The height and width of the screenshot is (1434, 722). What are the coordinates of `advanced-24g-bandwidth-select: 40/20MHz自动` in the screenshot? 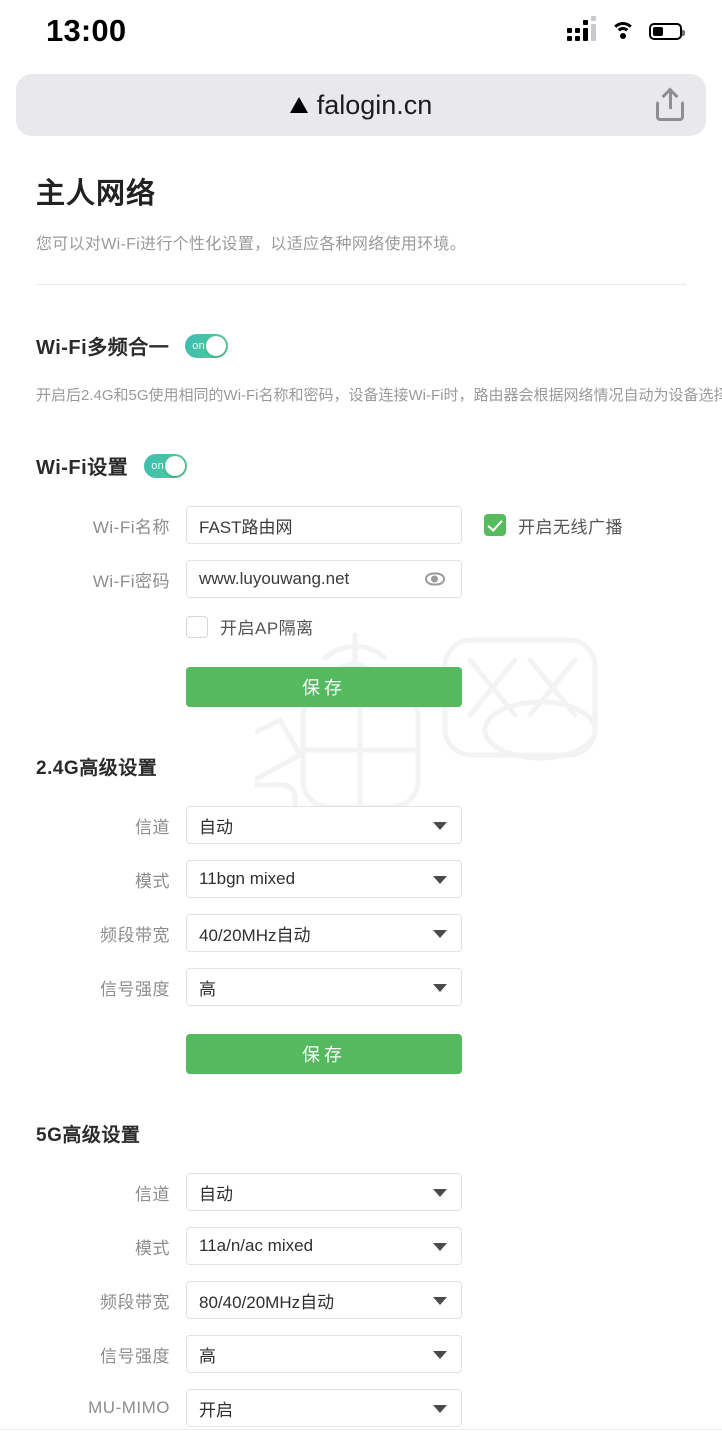 It's located at (324, 933).